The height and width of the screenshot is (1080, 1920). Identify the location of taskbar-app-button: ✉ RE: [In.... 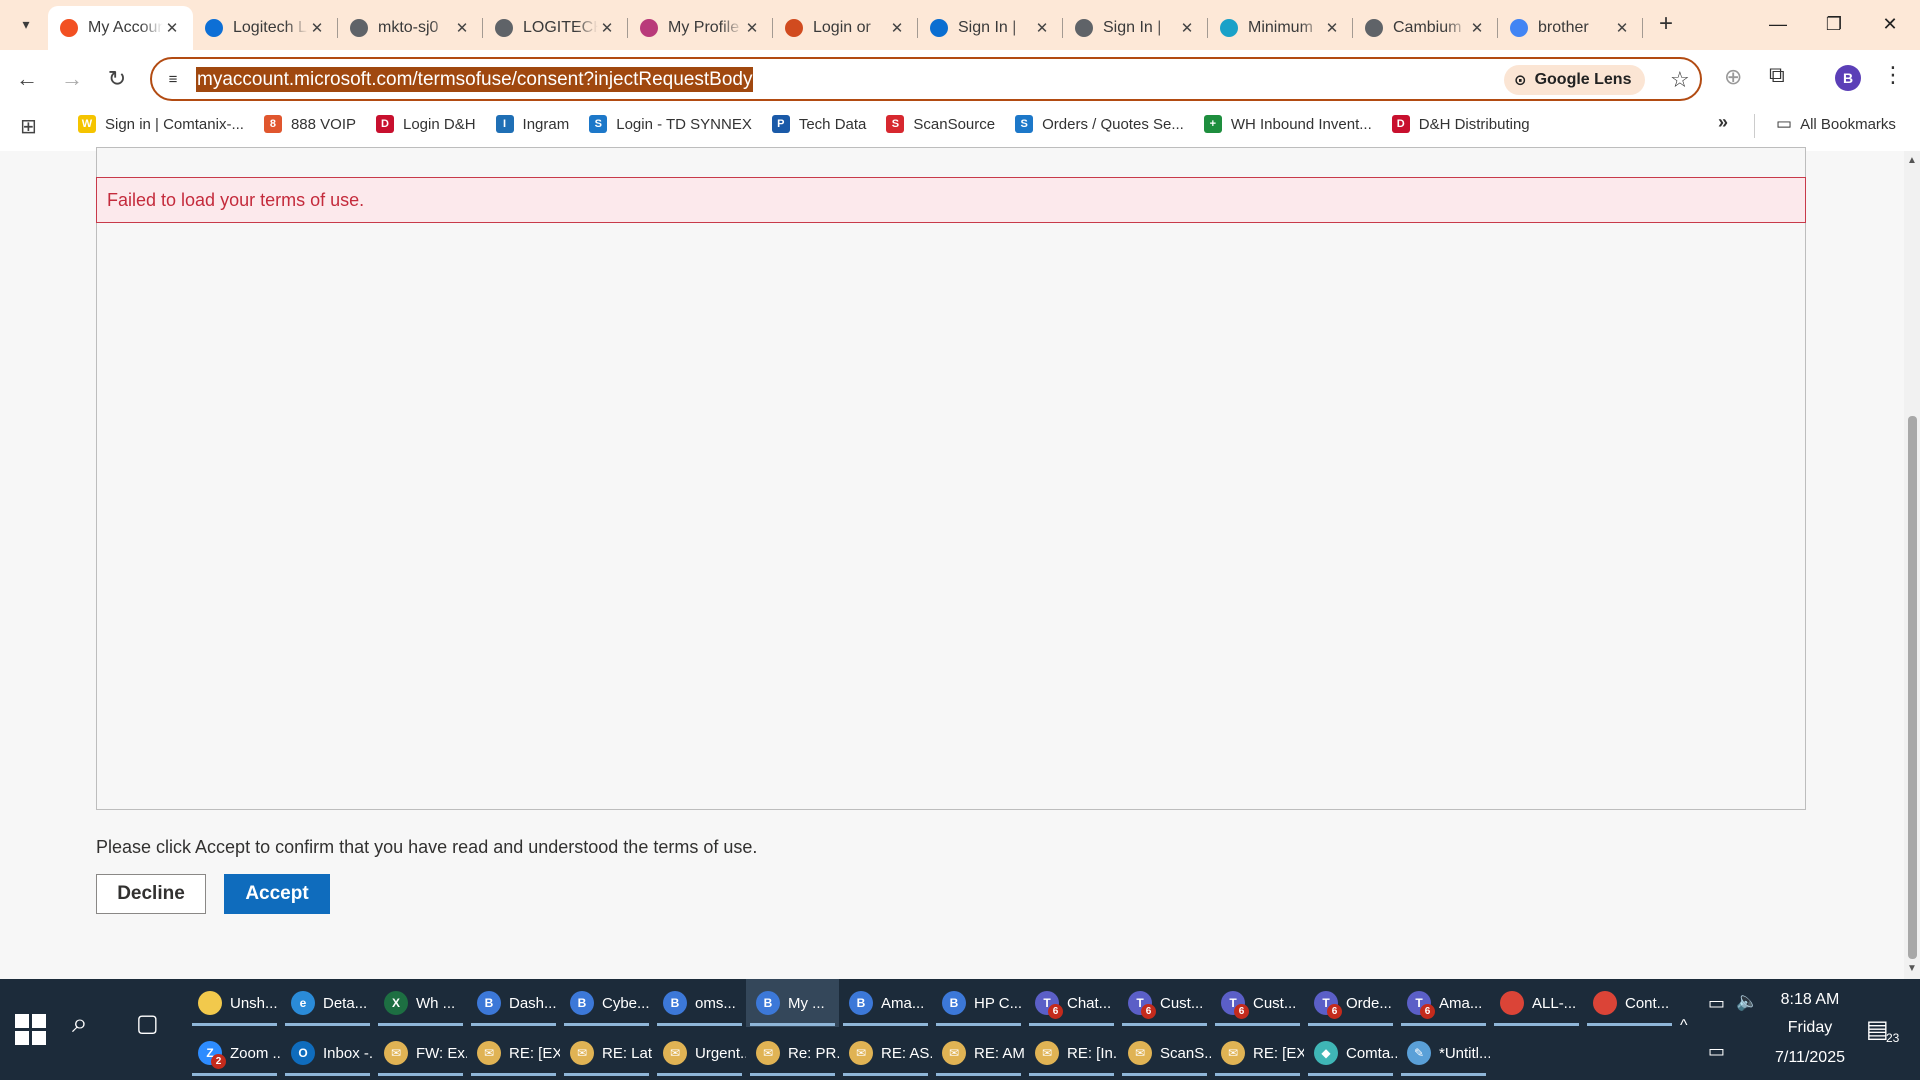
(1071, 1053).